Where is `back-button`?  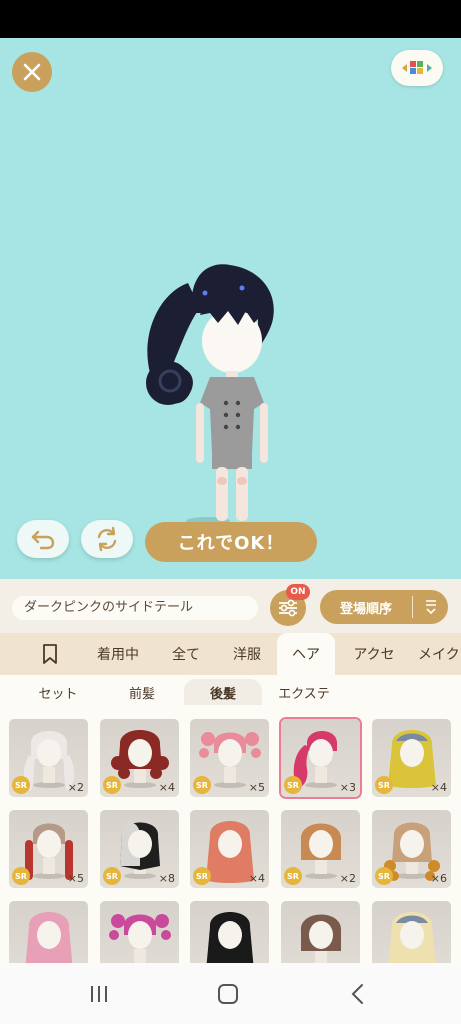
back-button is located at coordinates (358, 994).